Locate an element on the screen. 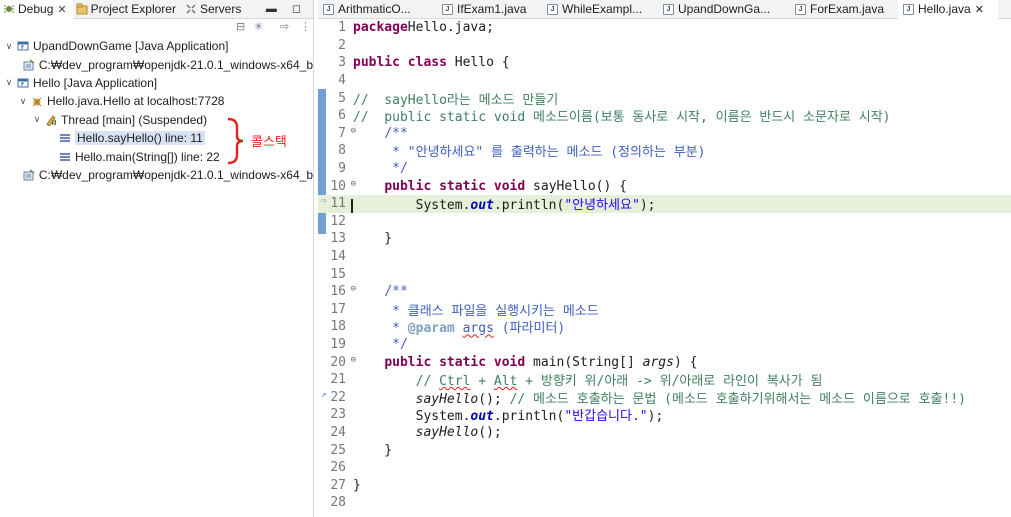  tab-servers: Servers is located at coordinates (214, 9).